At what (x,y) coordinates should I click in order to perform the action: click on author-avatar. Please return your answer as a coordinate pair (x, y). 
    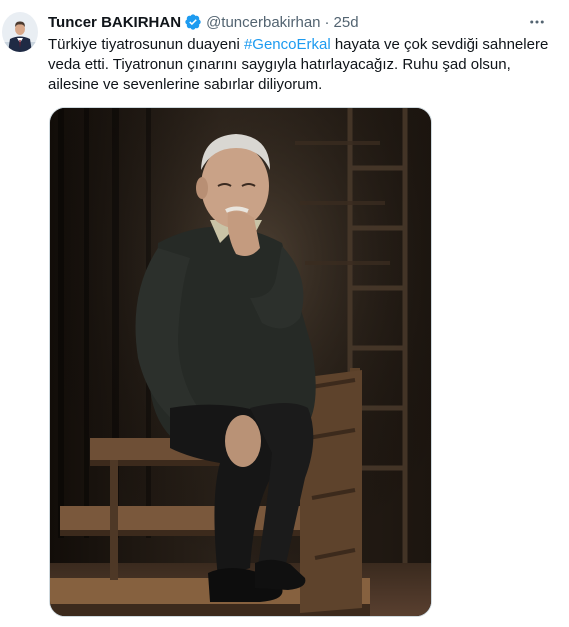
    Looking at the image, I should click on (20, 32).